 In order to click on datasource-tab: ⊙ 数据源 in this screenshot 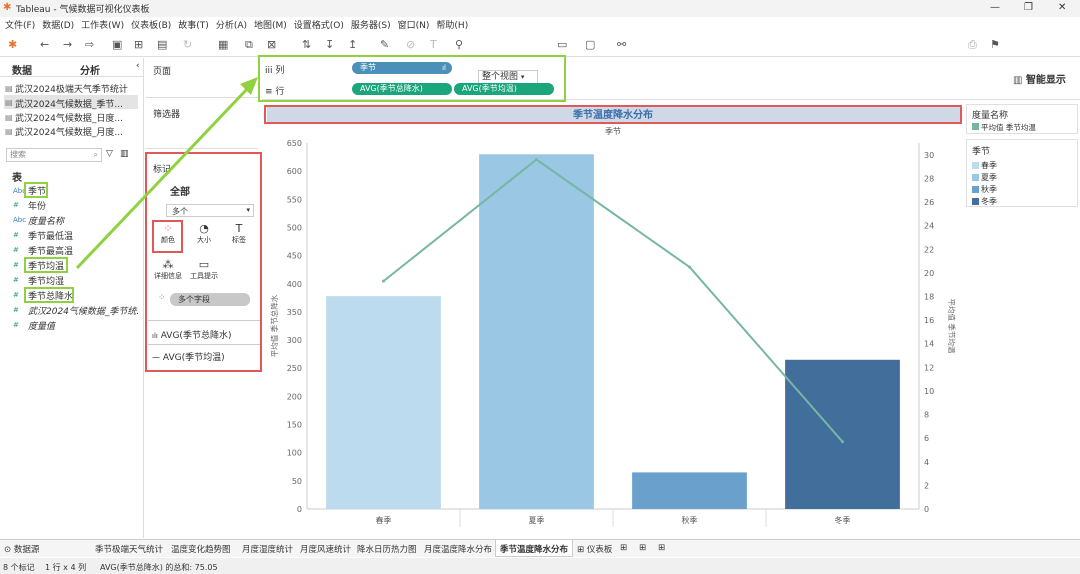, I will do `click(21, 549)`.